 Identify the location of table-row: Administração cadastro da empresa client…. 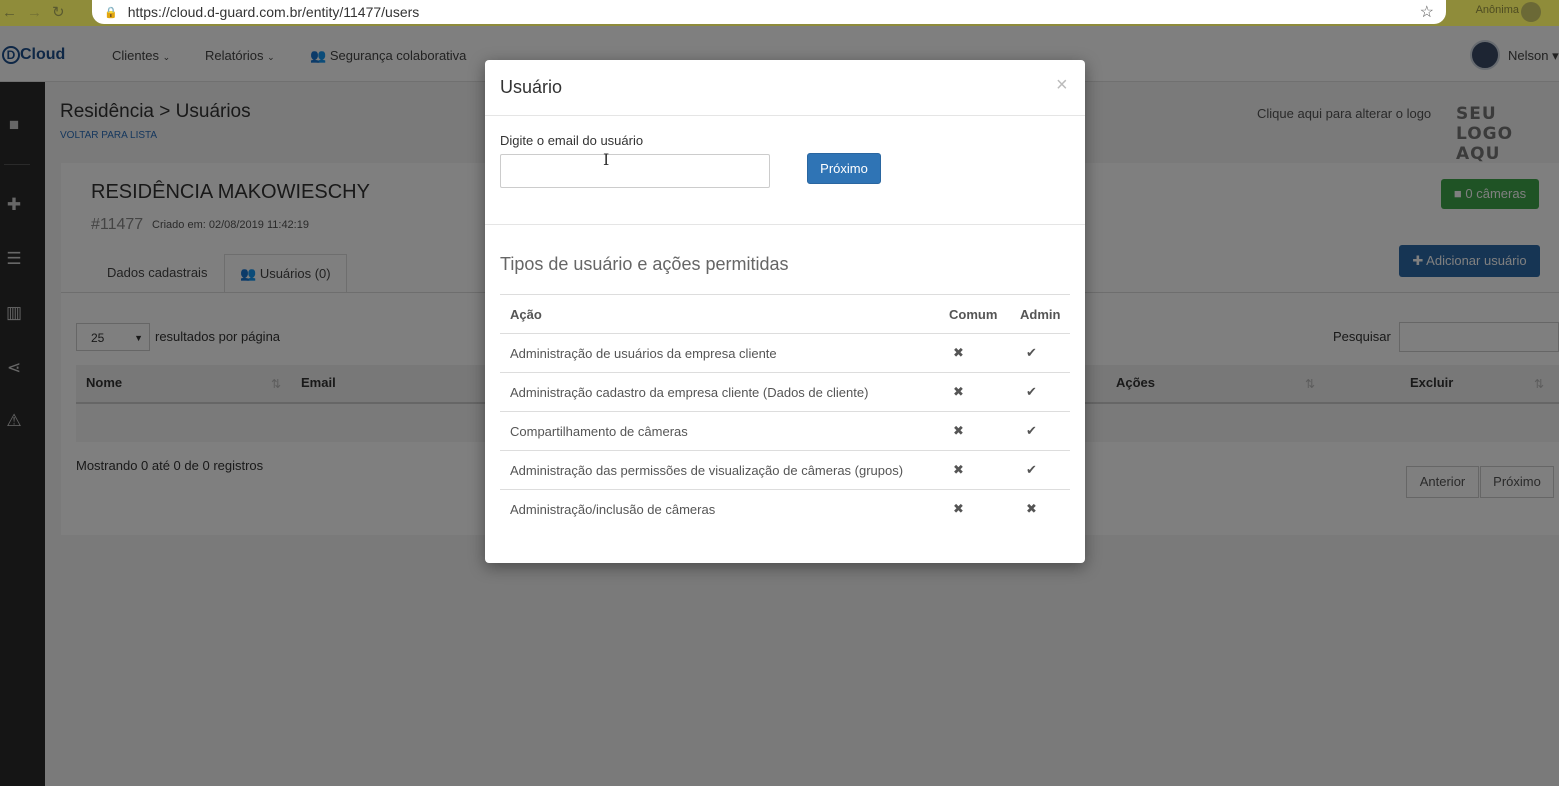
(785, 392).